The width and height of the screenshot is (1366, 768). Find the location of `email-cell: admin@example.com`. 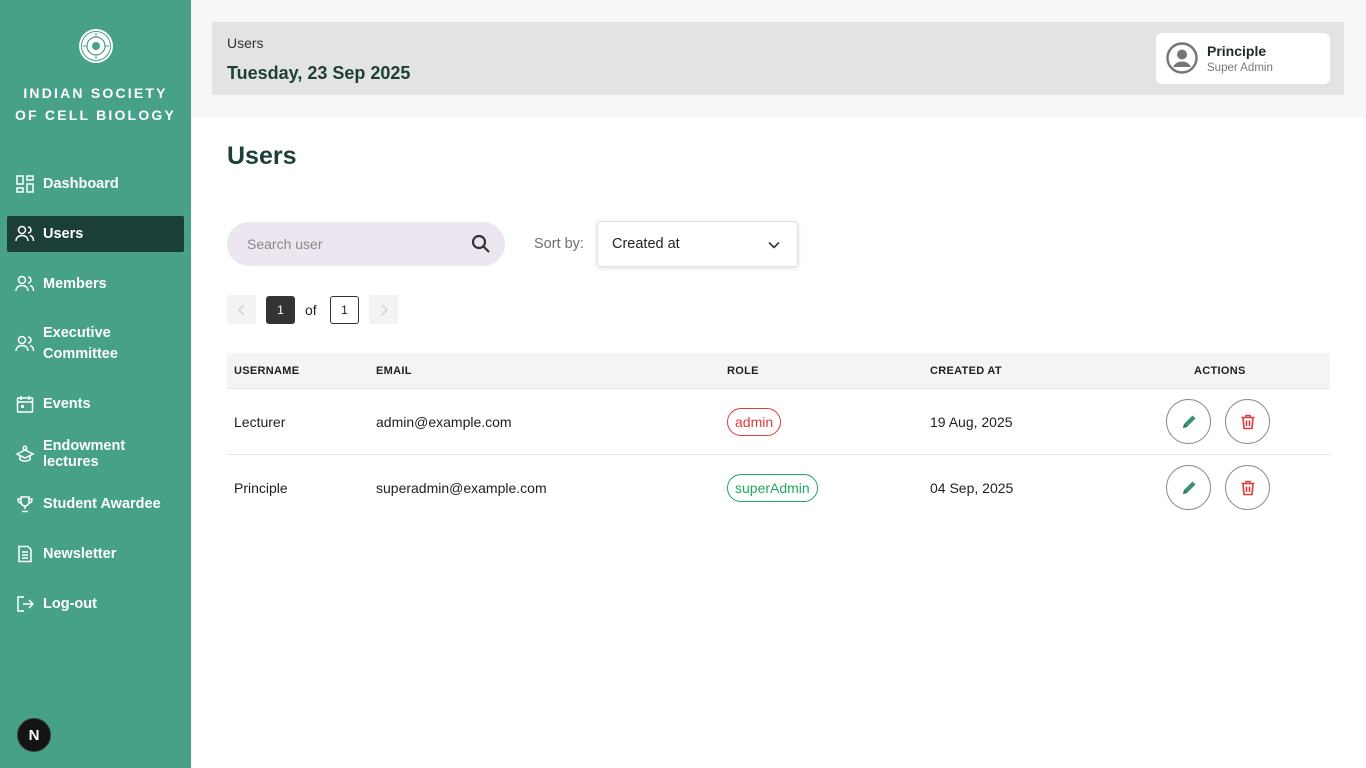

email-cell: admin@example.com is located at coordinates (444, 422).